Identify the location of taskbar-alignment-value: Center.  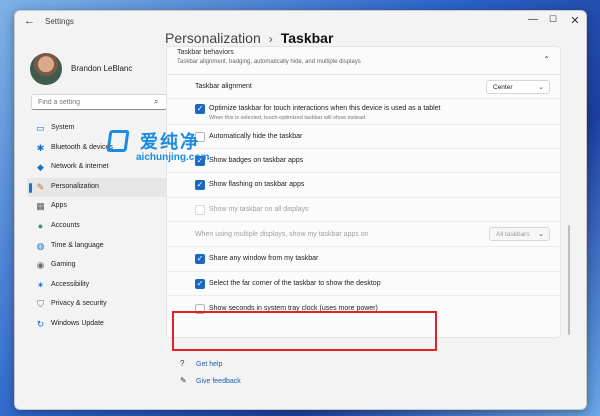
(503, 87).